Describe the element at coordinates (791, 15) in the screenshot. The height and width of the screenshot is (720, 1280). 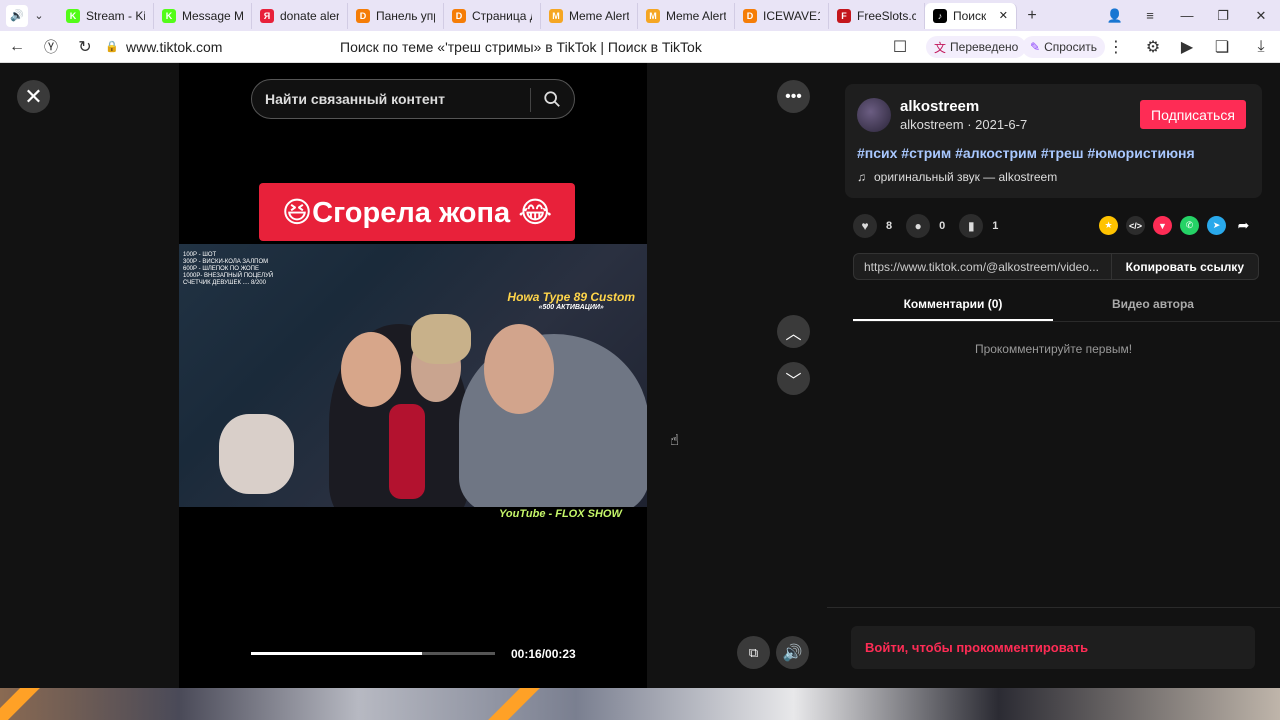
I see `tab-title: ICEWAVE1` at that location.